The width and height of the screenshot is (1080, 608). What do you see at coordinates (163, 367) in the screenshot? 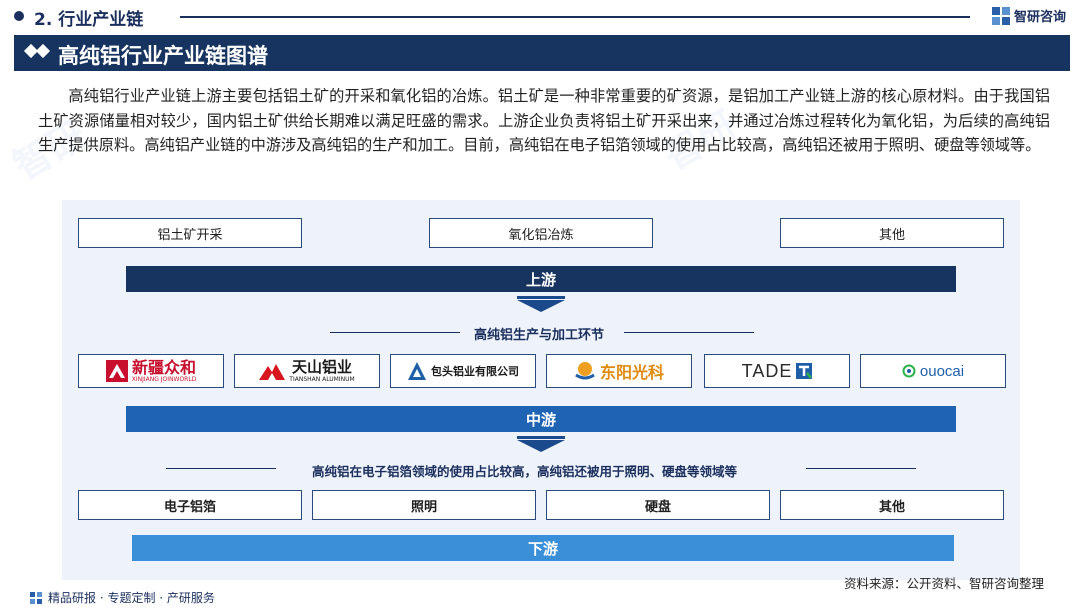
I see `company-name: 新疆众和` at bounding box center [163, 367].